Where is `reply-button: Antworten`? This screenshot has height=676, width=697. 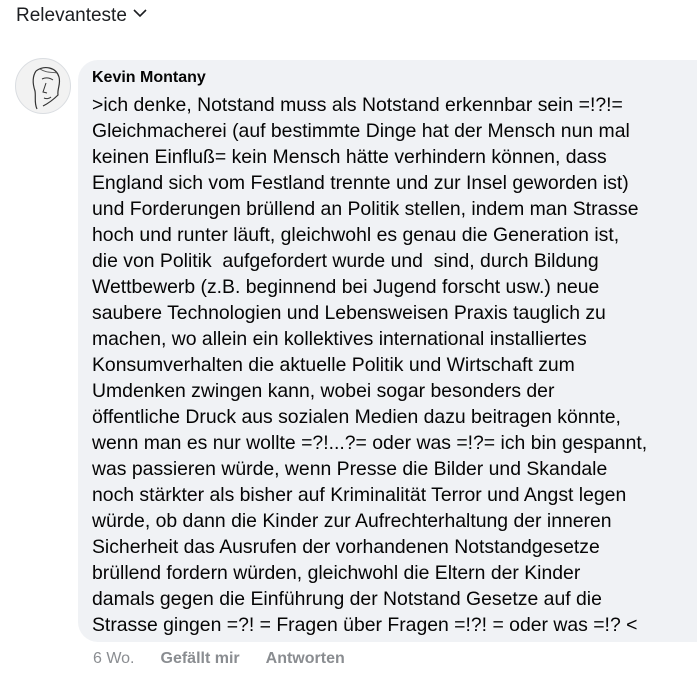
reply-button: Antworten is located at coordinates (305, 659).